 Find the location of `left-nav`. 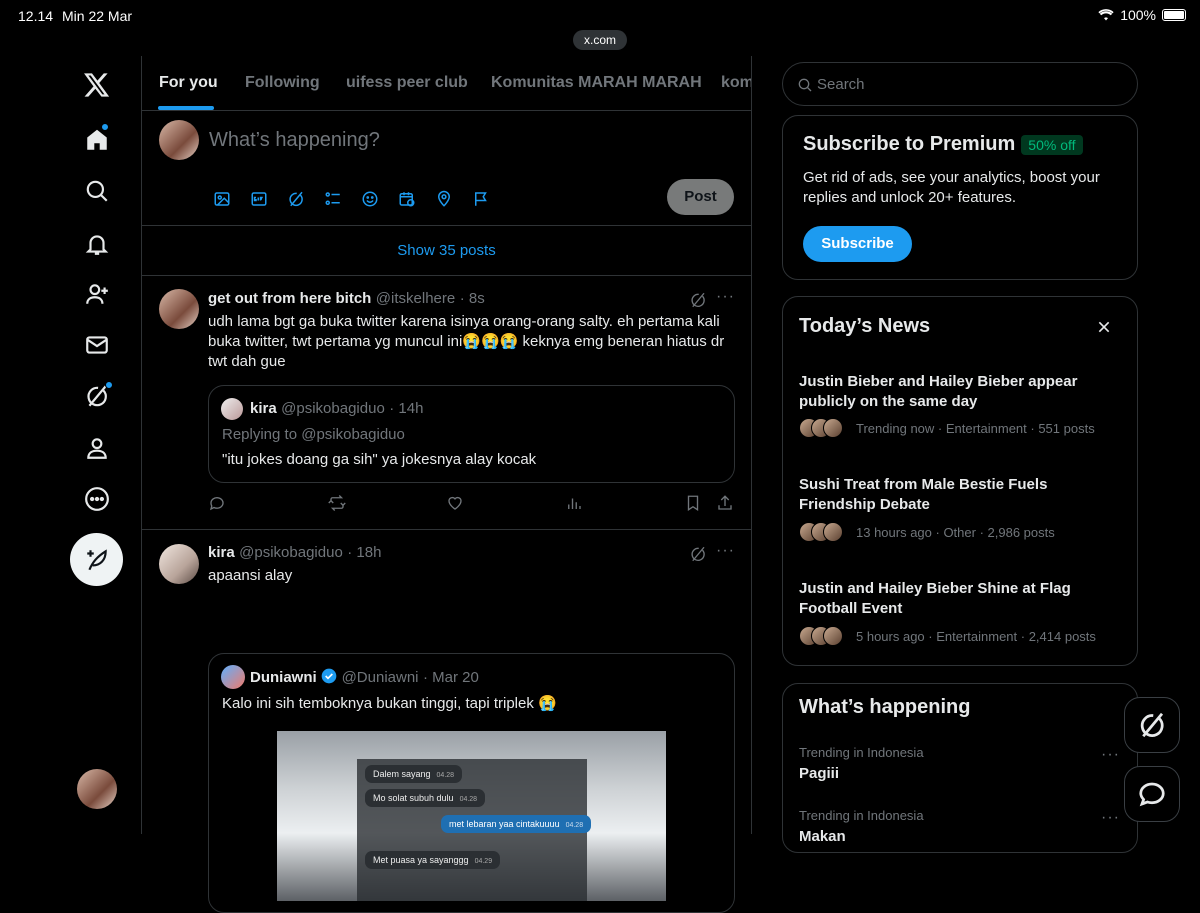

left-nav is located at coordinates (97, 417).